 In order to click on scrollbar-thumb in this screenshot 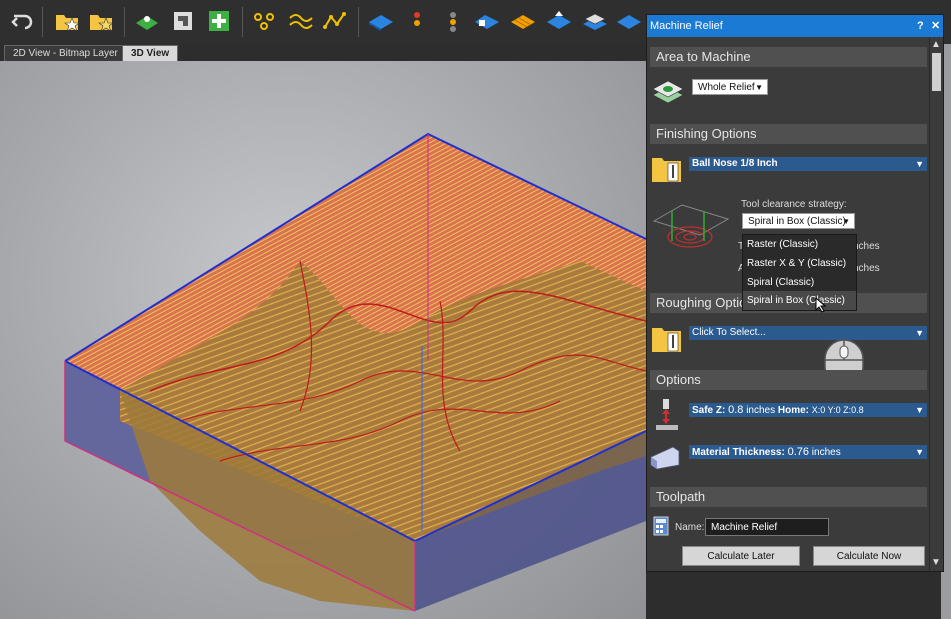, I will do `click(936, 72)`.